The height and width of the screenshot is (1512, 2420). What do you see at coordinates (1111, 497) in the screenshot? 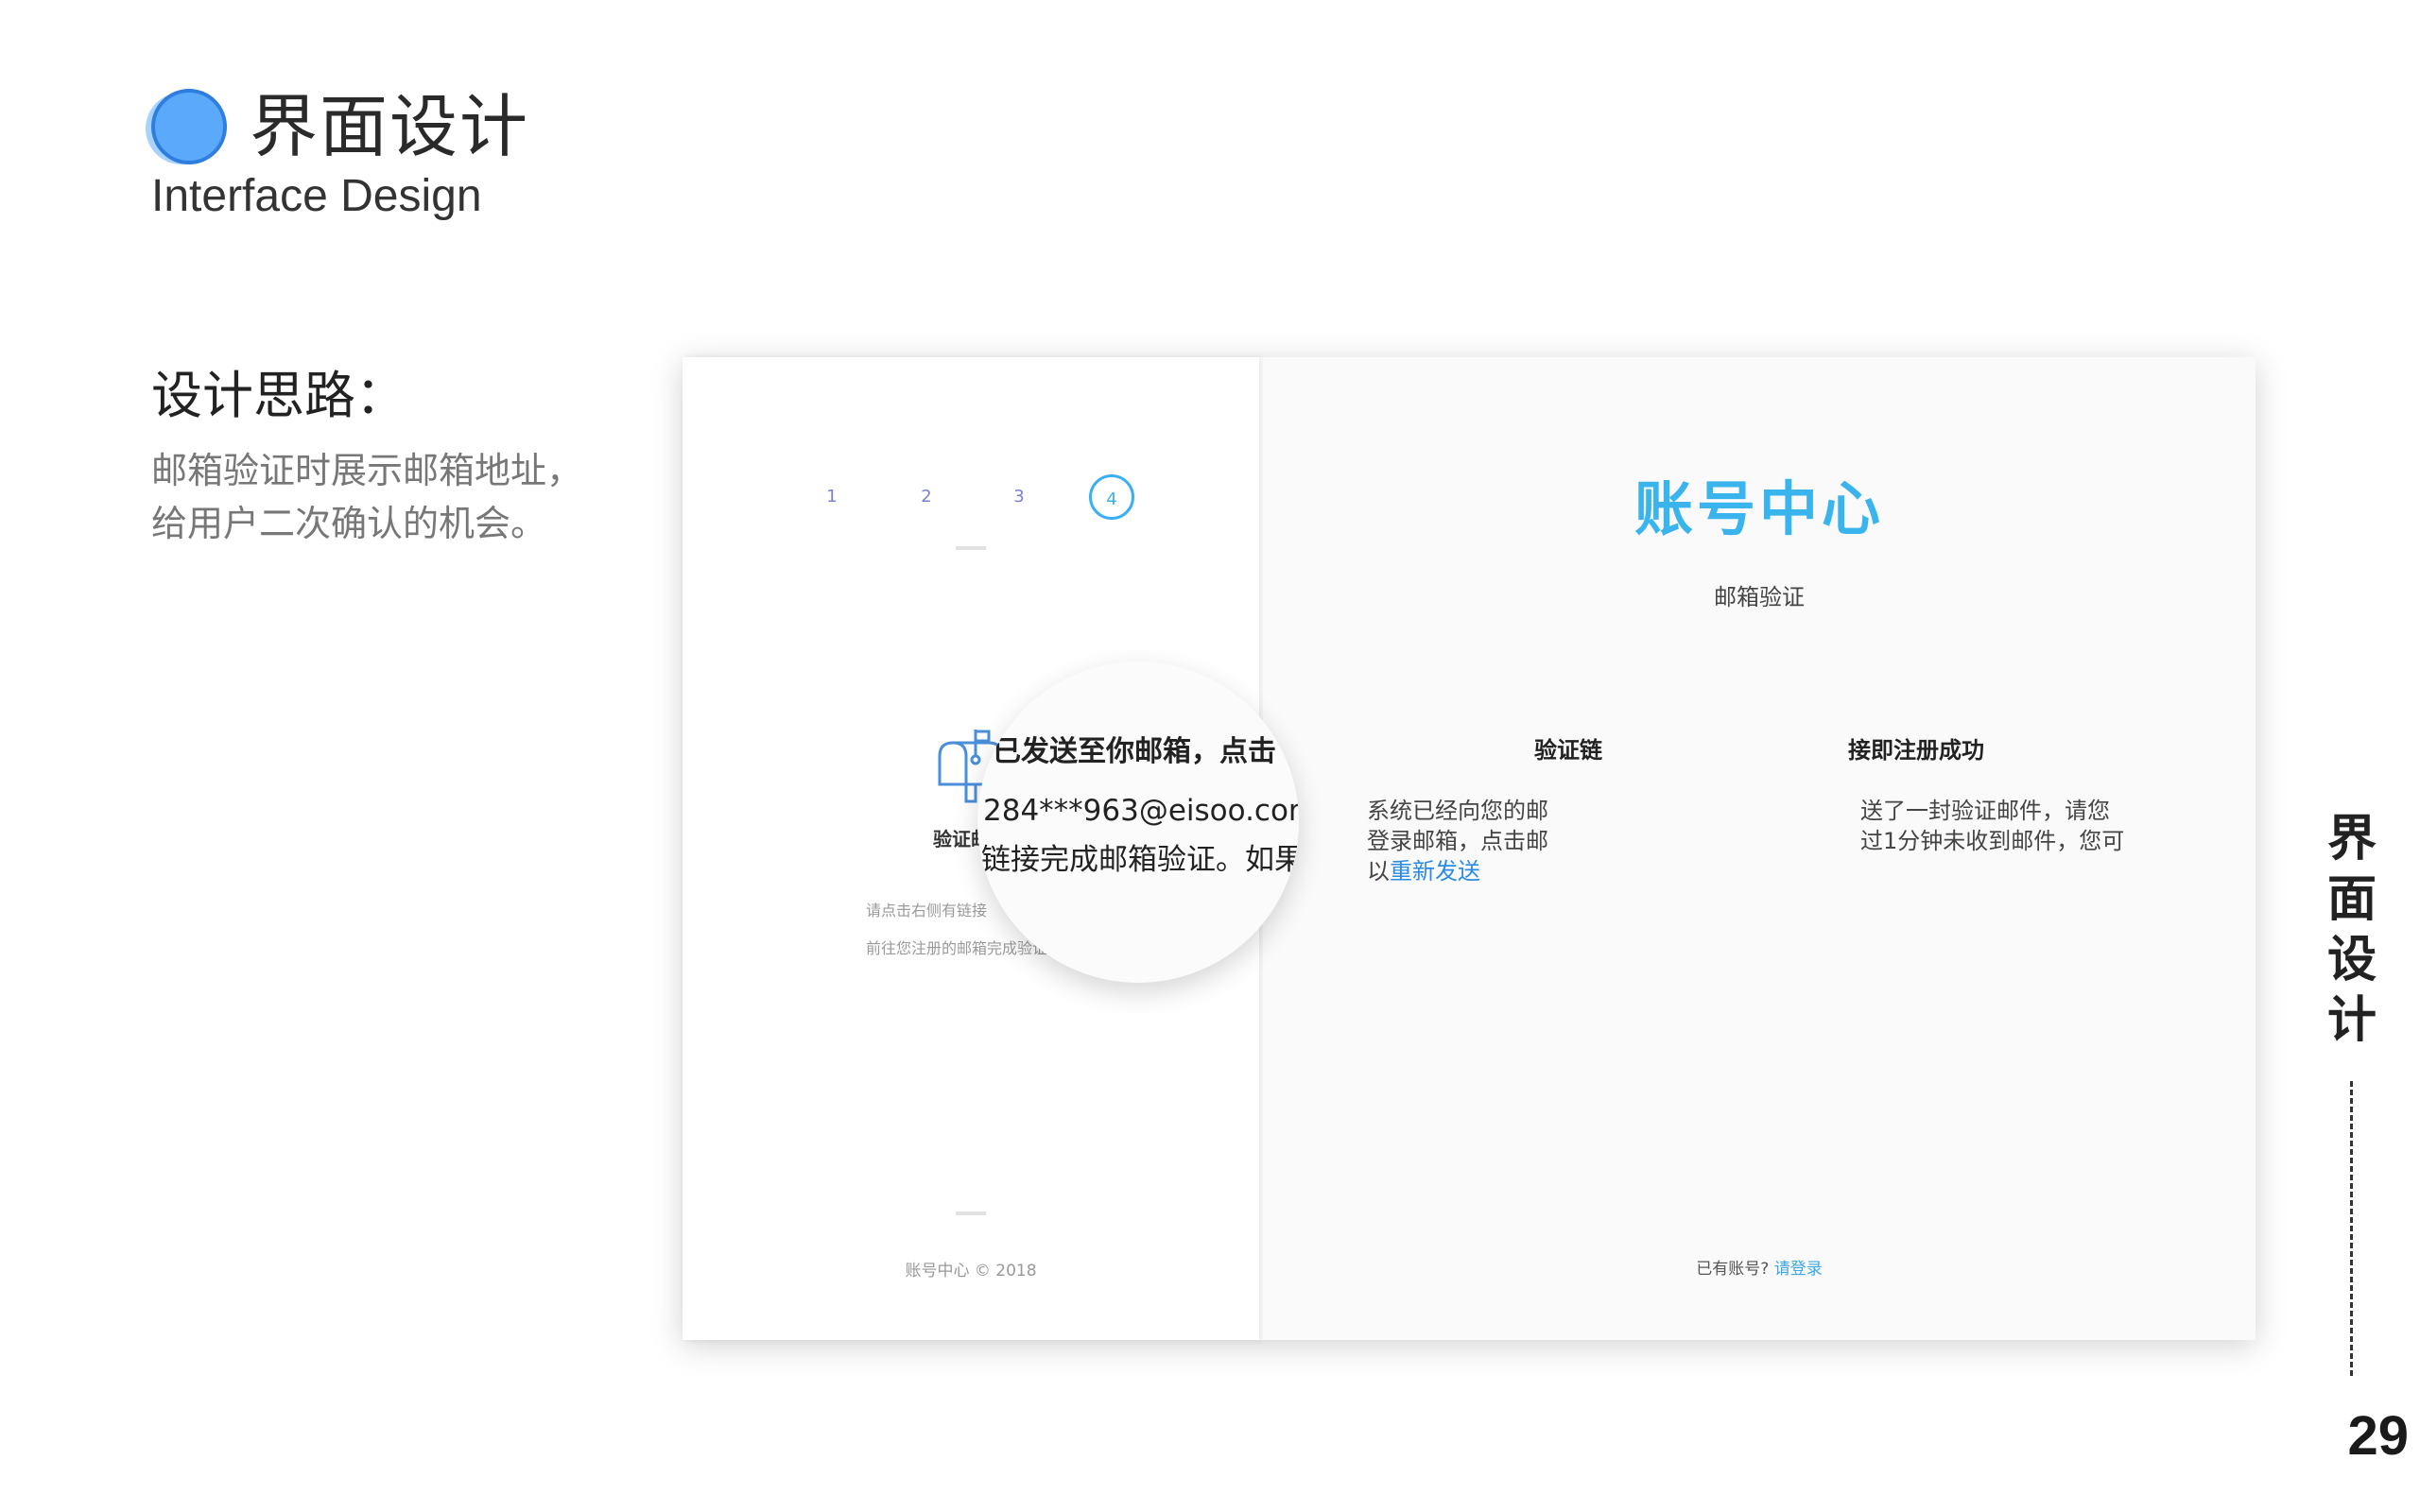
I see `step-4-active: 4` at bounding box center [1111, 497].